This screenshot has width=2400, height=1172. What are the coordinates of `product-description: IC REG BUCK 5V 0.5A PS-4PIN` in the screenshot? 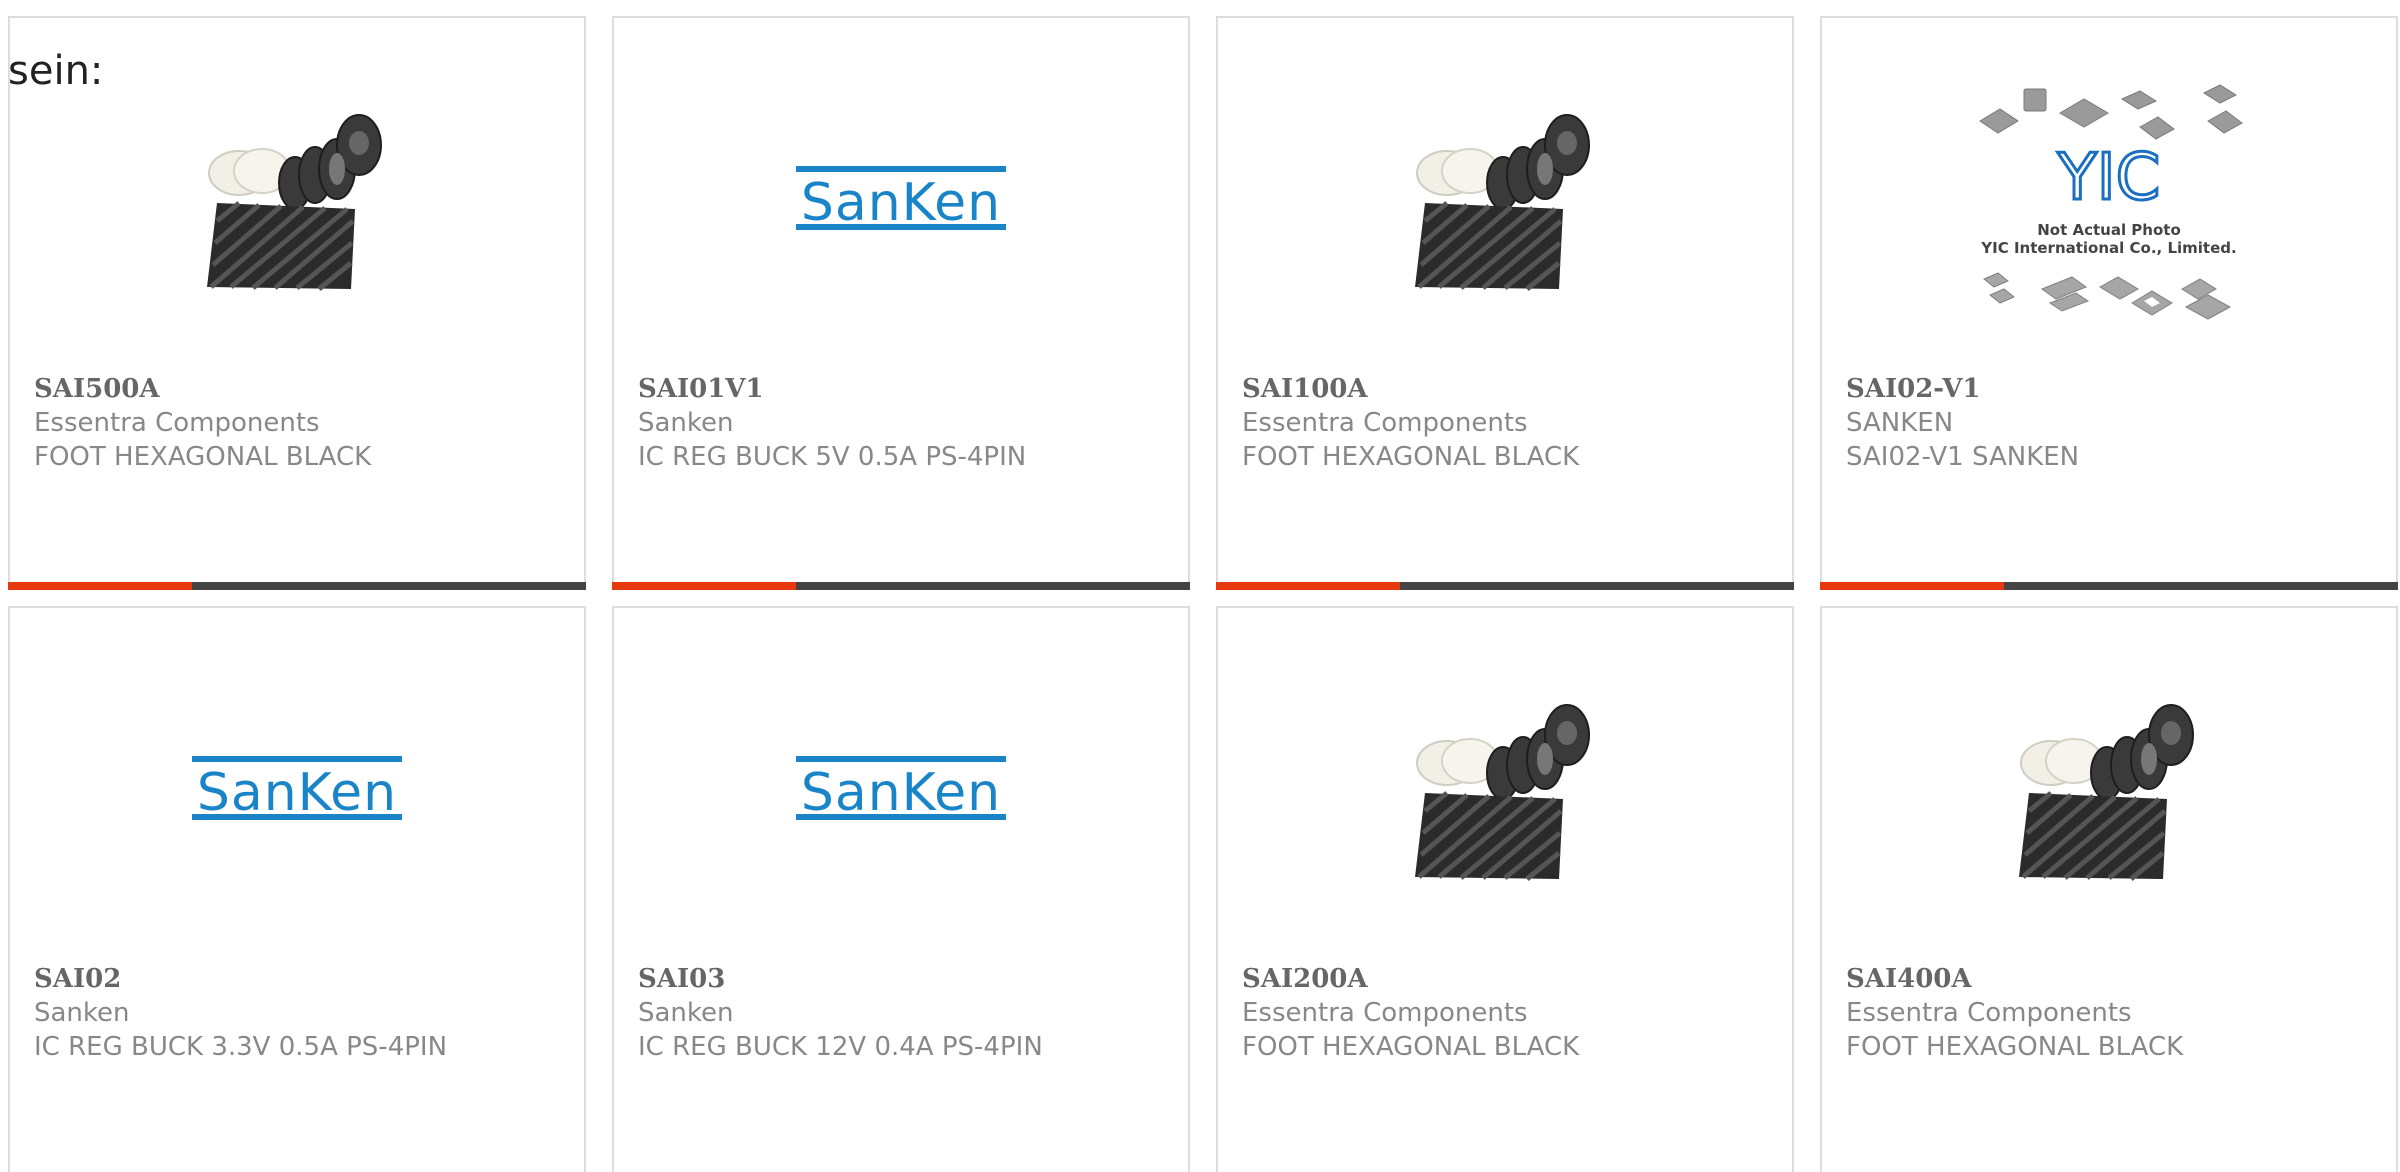 It's located at (832, 457).